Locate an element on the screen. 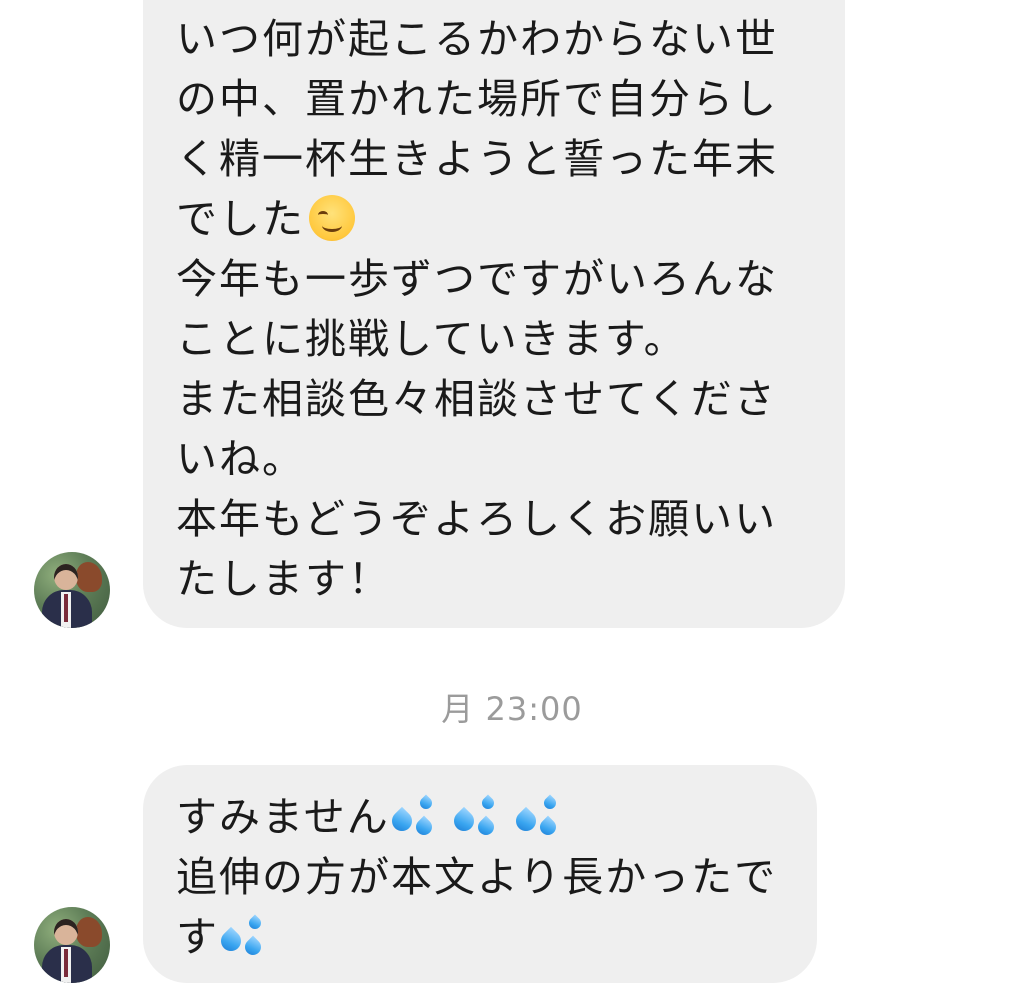 This screenshot has width=1024, height=1001. message-timestamp: 月 23:00 is located at coordinates (512, 709).